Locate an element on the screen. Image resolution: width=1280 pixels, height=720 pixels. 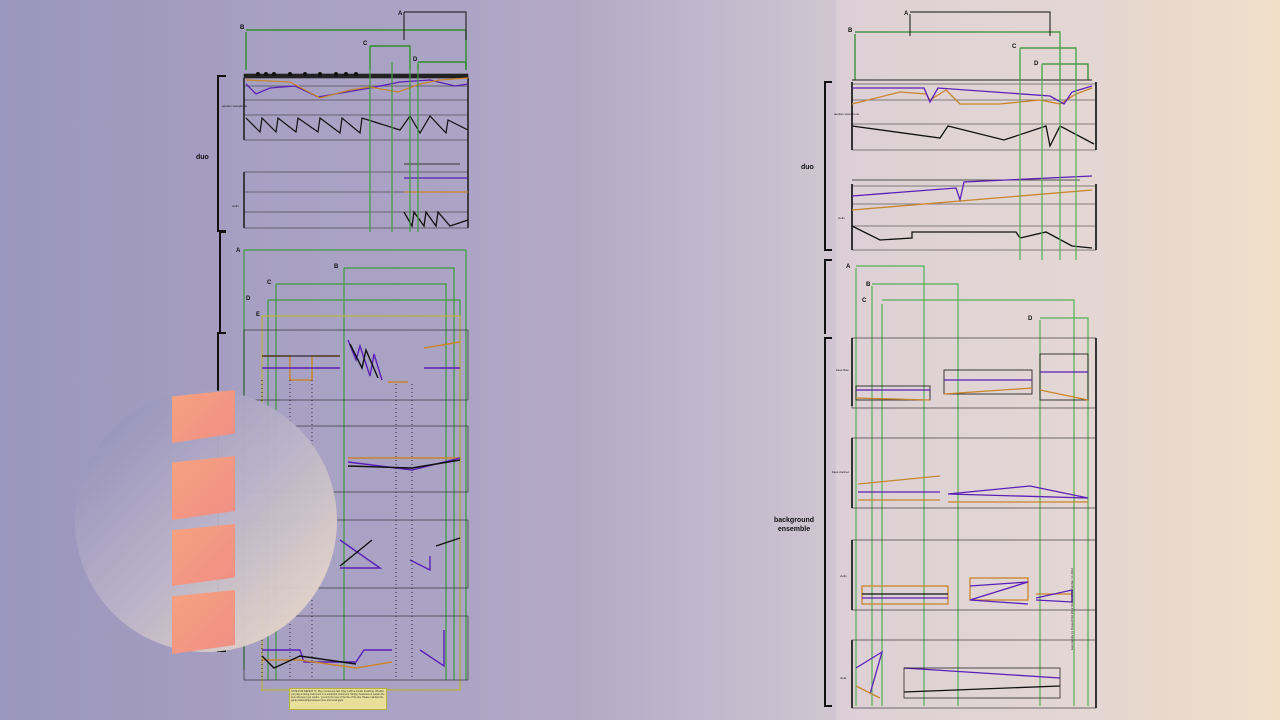
right-duo-bracket is located at coordinates (828, 394).